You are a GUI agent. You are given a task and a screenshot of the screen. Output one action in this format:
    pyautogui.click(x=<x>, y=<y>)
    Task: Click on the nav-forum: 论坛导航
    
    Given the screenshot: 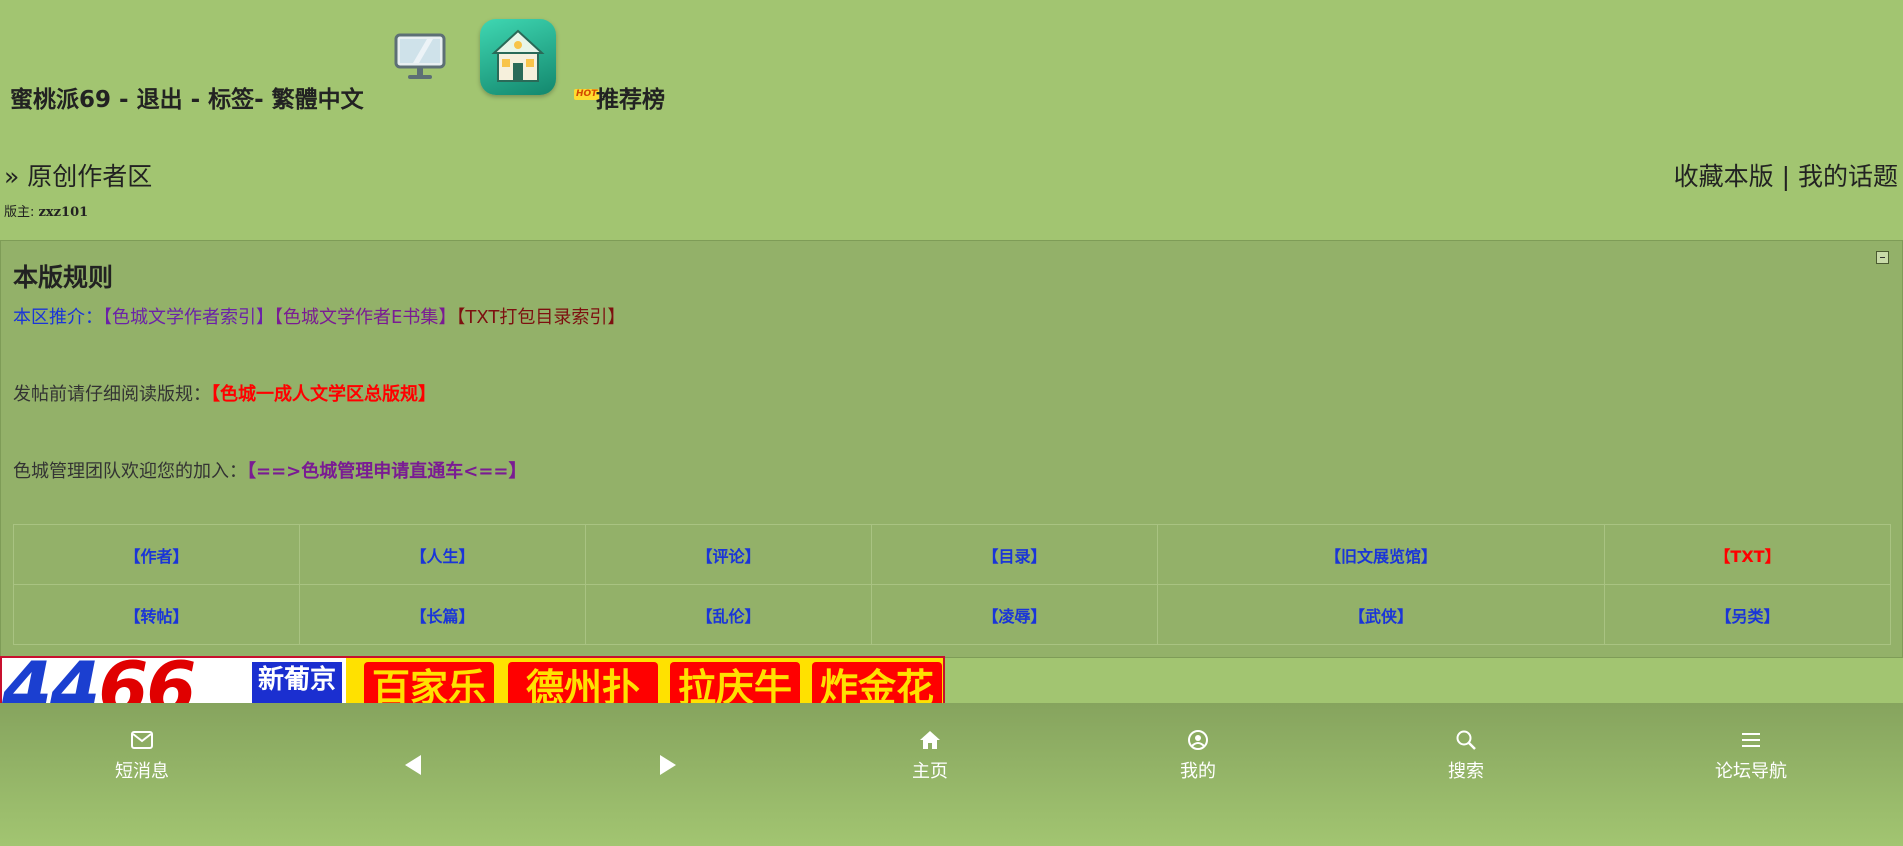 What is the action you would take?
    pyautogui.click(x=1751, y=754)
    